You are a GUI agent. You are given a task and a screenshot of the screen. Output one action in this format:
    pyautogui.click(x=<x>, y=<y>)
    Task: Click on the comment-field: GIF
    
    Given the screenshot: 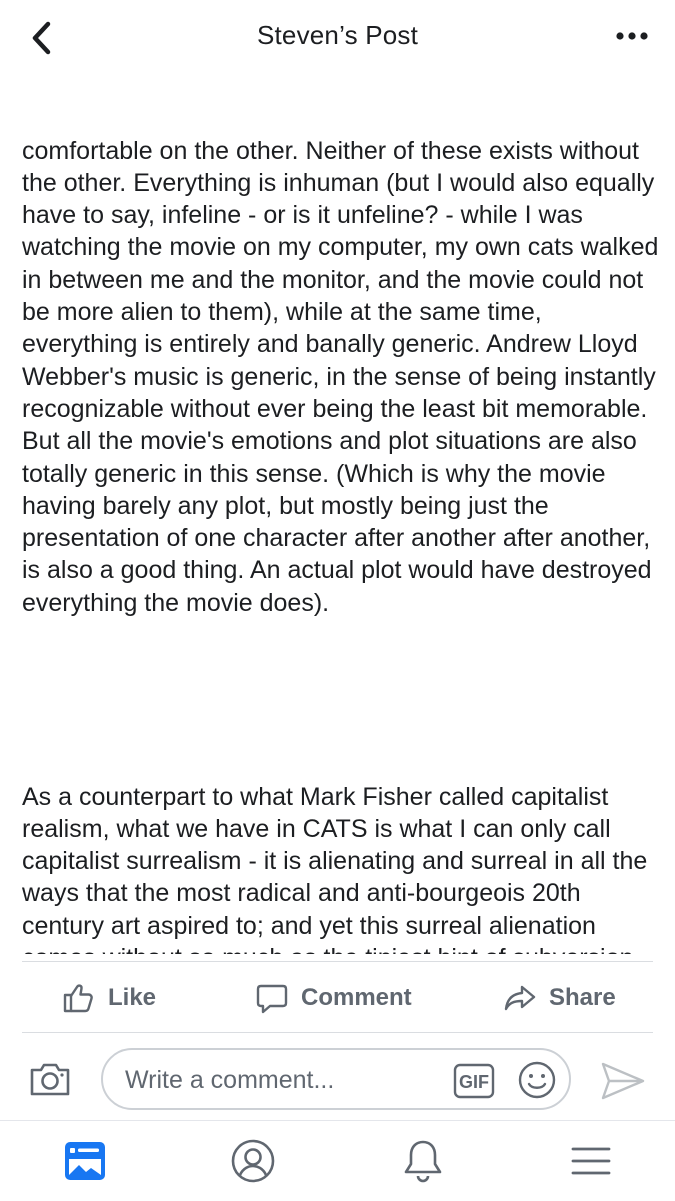 What is the action you would take?
    pyautogui.click(x=336, y=1079)
    